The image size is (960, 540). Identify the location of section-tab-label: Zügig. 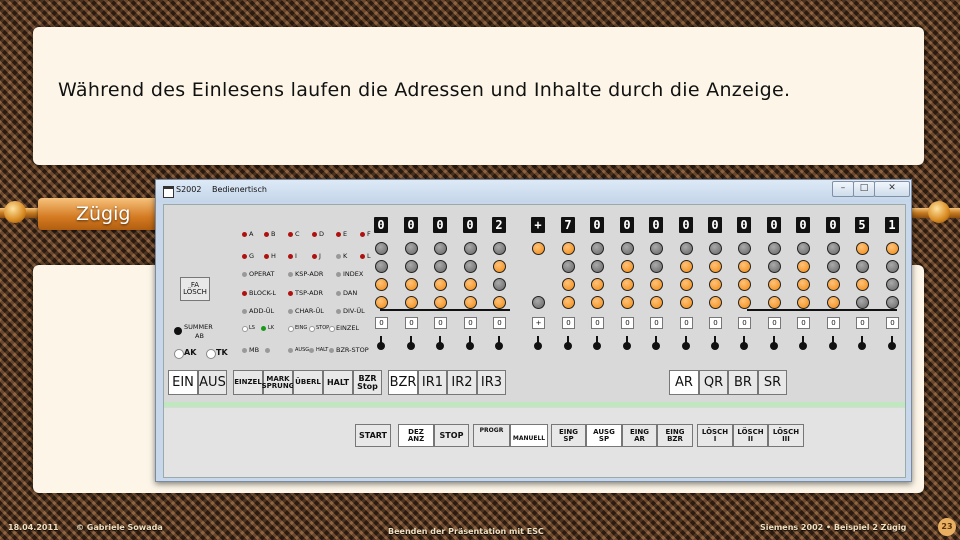
(103, 214).